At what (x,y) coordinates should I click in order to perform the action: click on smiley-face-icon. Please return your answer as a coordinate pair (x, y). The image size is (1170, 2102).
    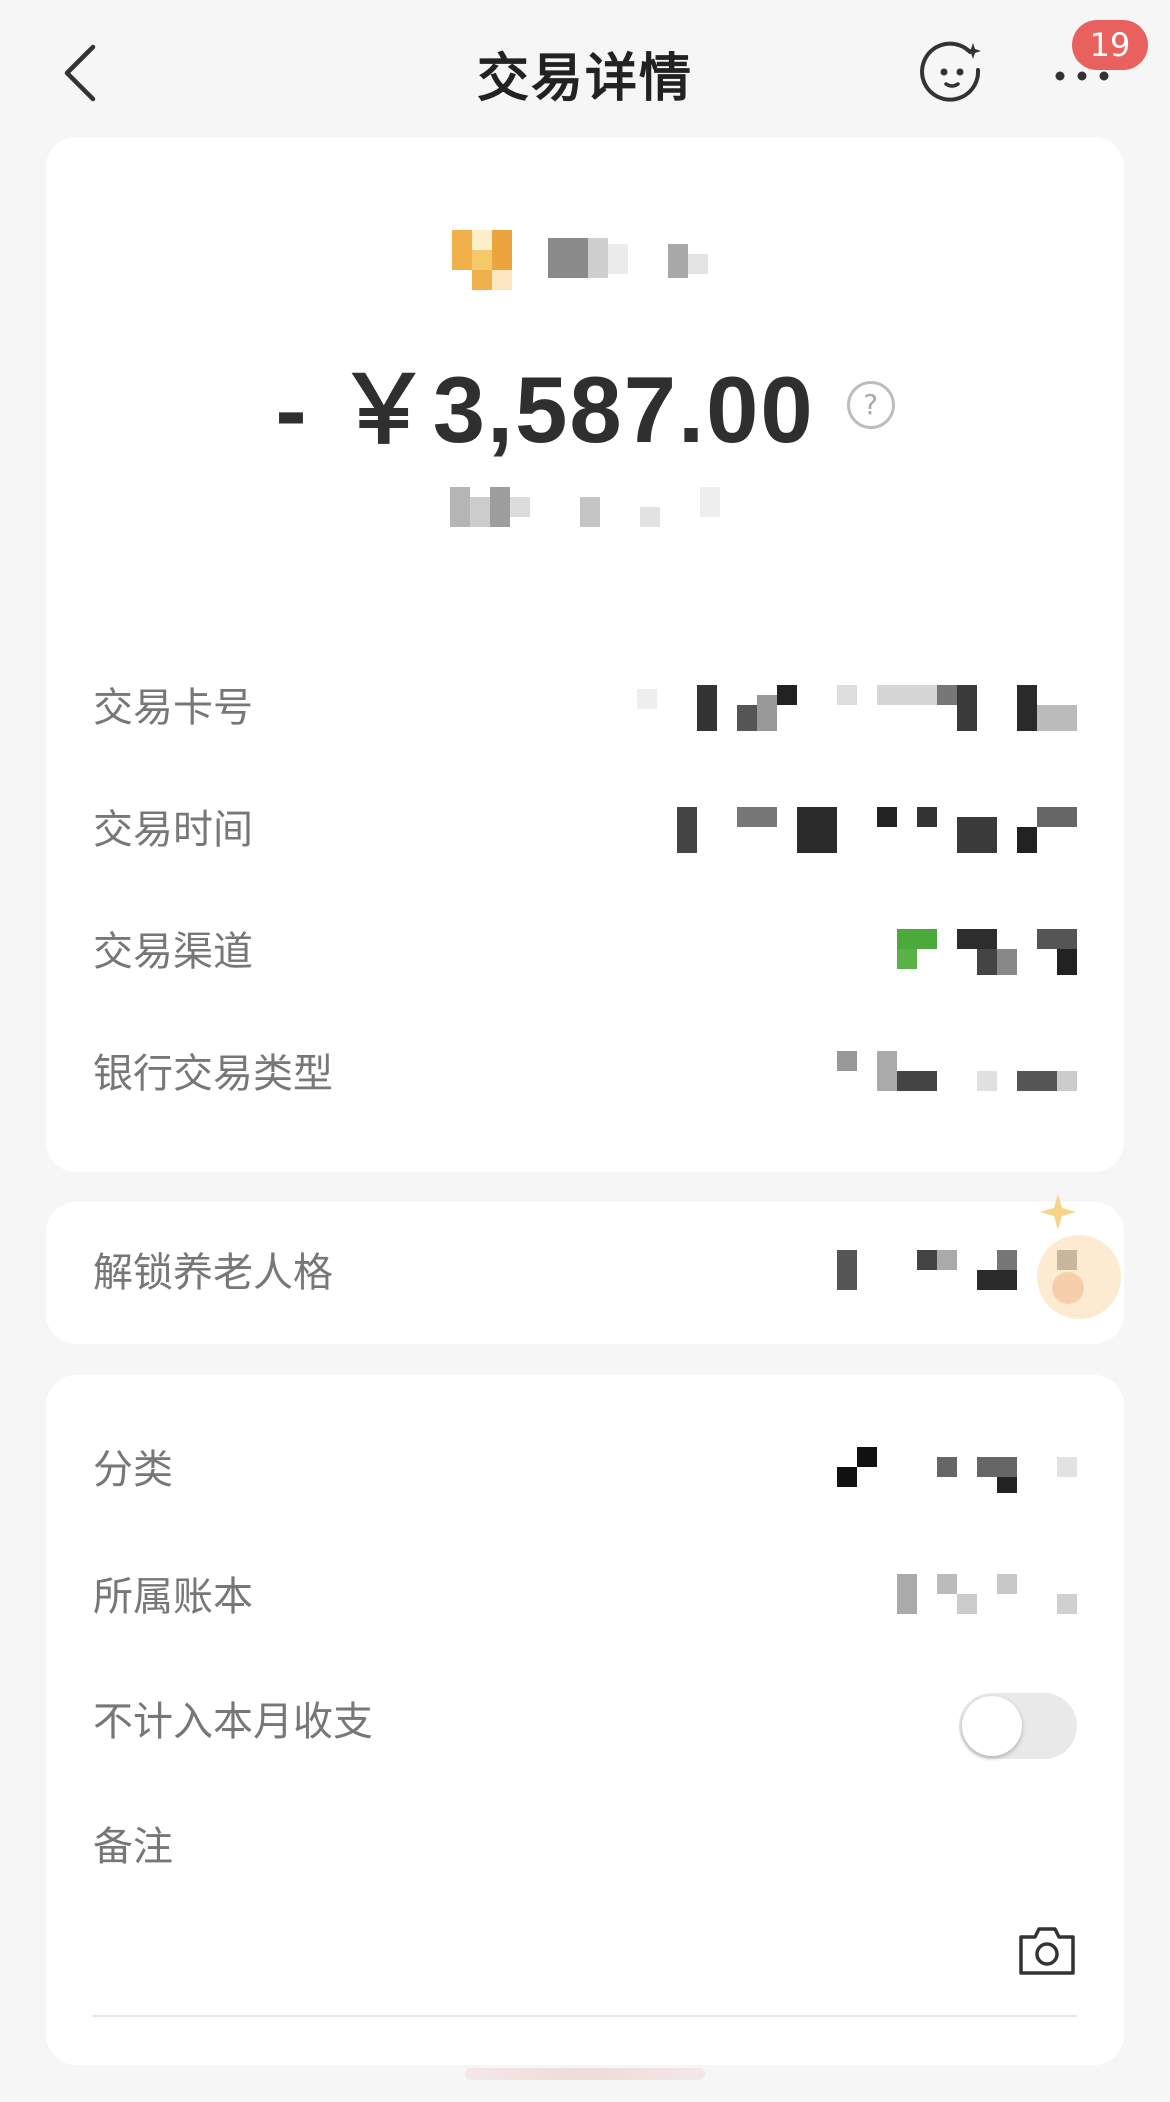
    Looking at the image, I should click on (950, 71).